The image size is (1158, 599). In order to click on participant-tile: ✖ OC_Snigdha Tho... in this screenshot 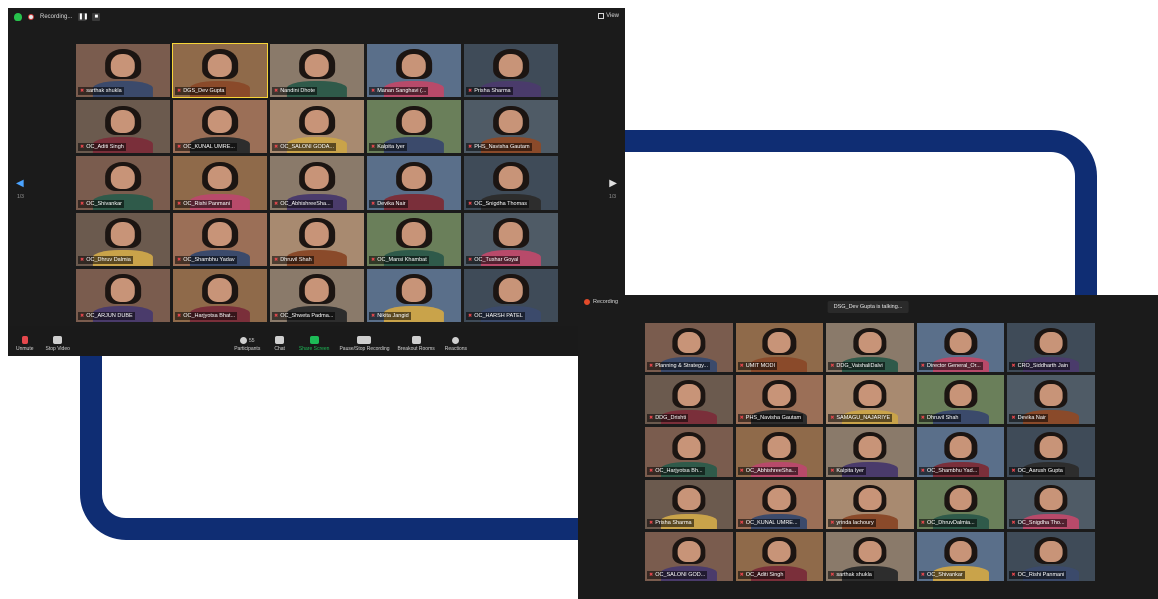, I will do `click(1051, 504)`.